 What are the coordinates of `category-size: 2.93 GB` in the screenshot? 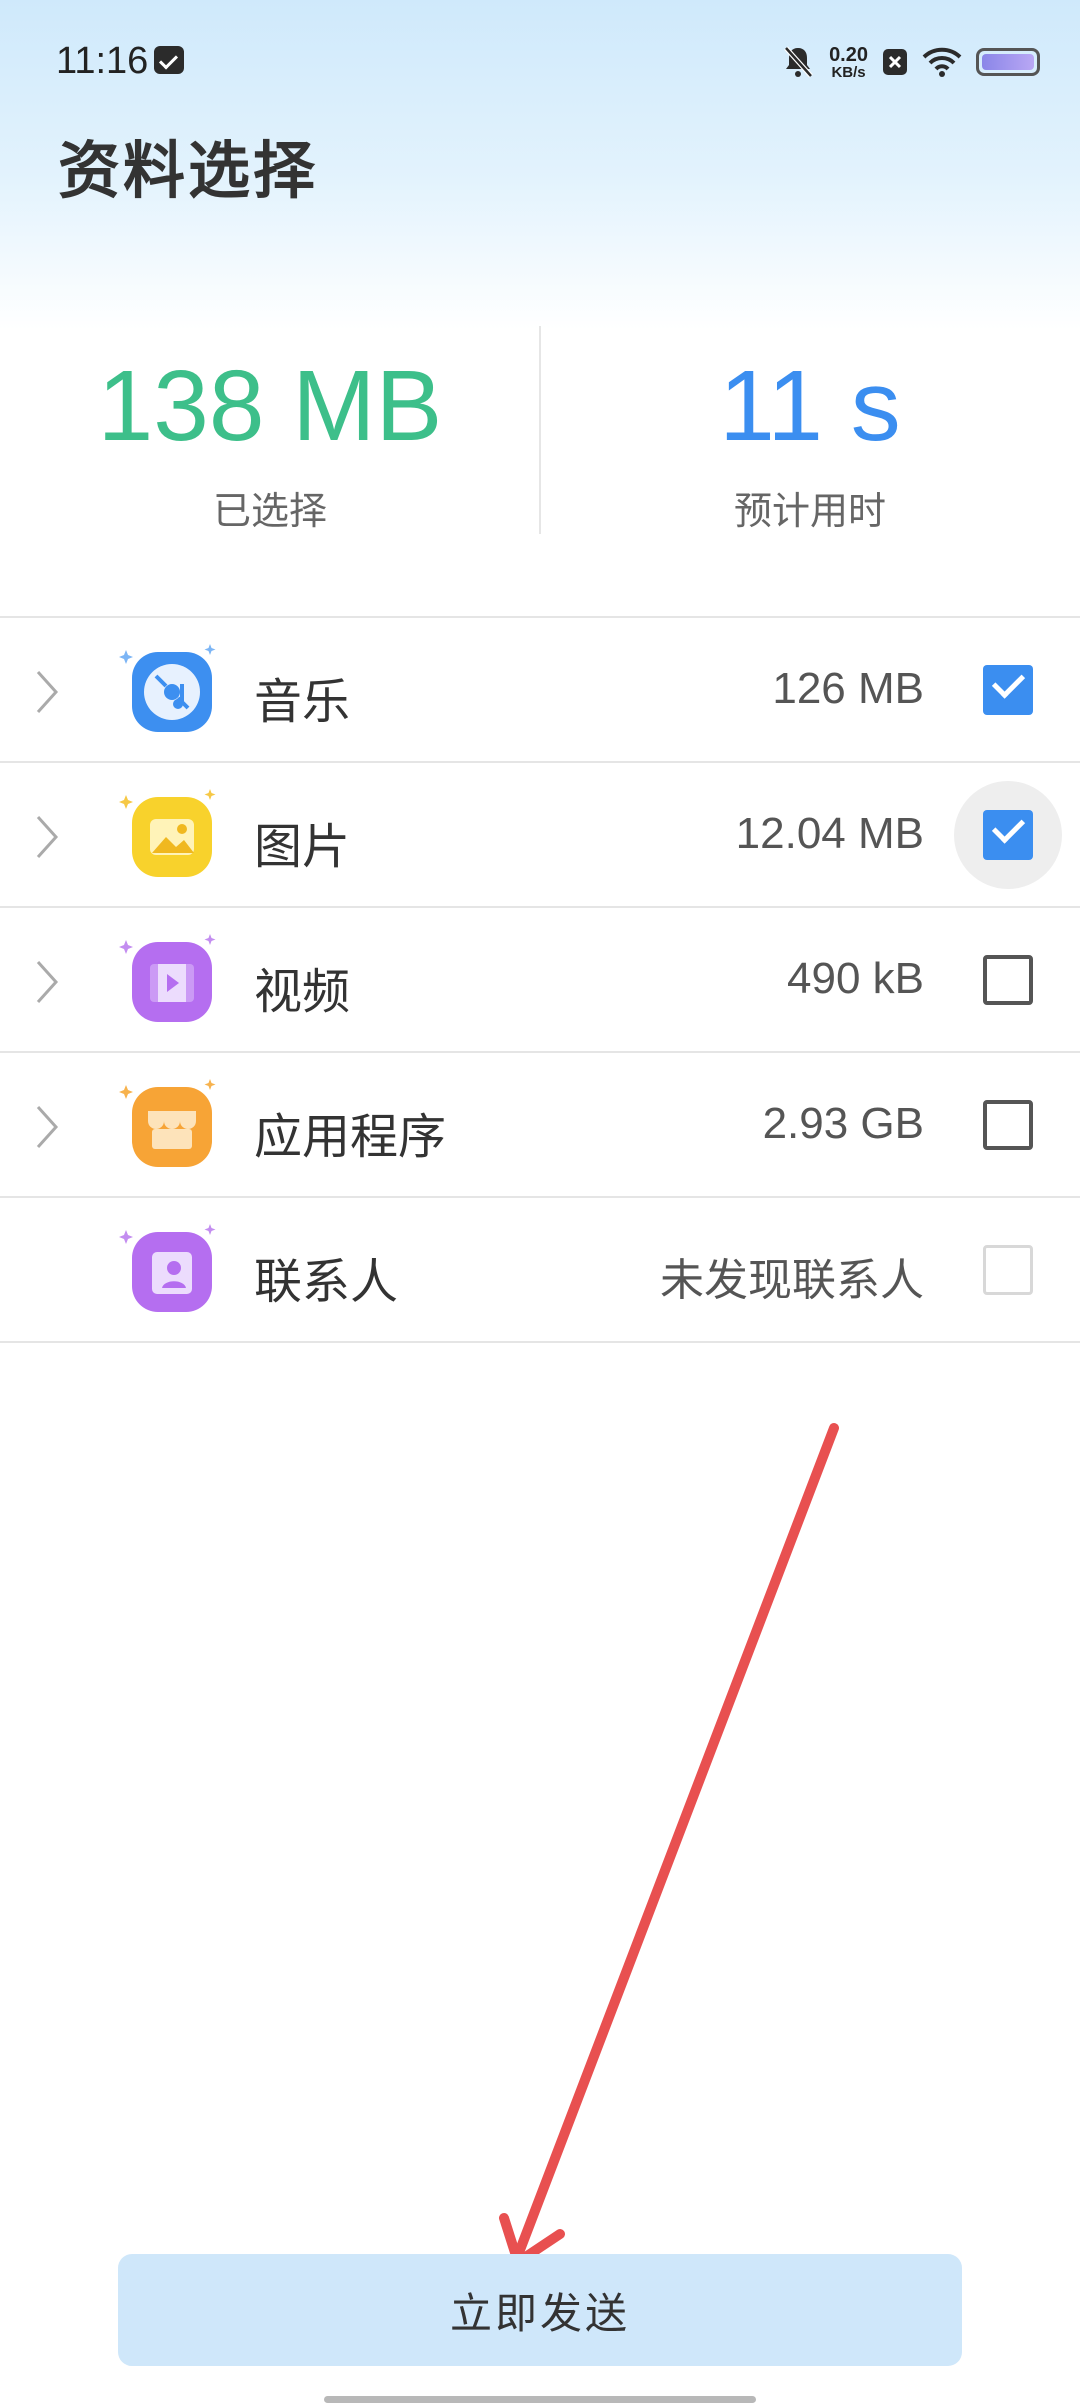 It's located at (843, 1123).